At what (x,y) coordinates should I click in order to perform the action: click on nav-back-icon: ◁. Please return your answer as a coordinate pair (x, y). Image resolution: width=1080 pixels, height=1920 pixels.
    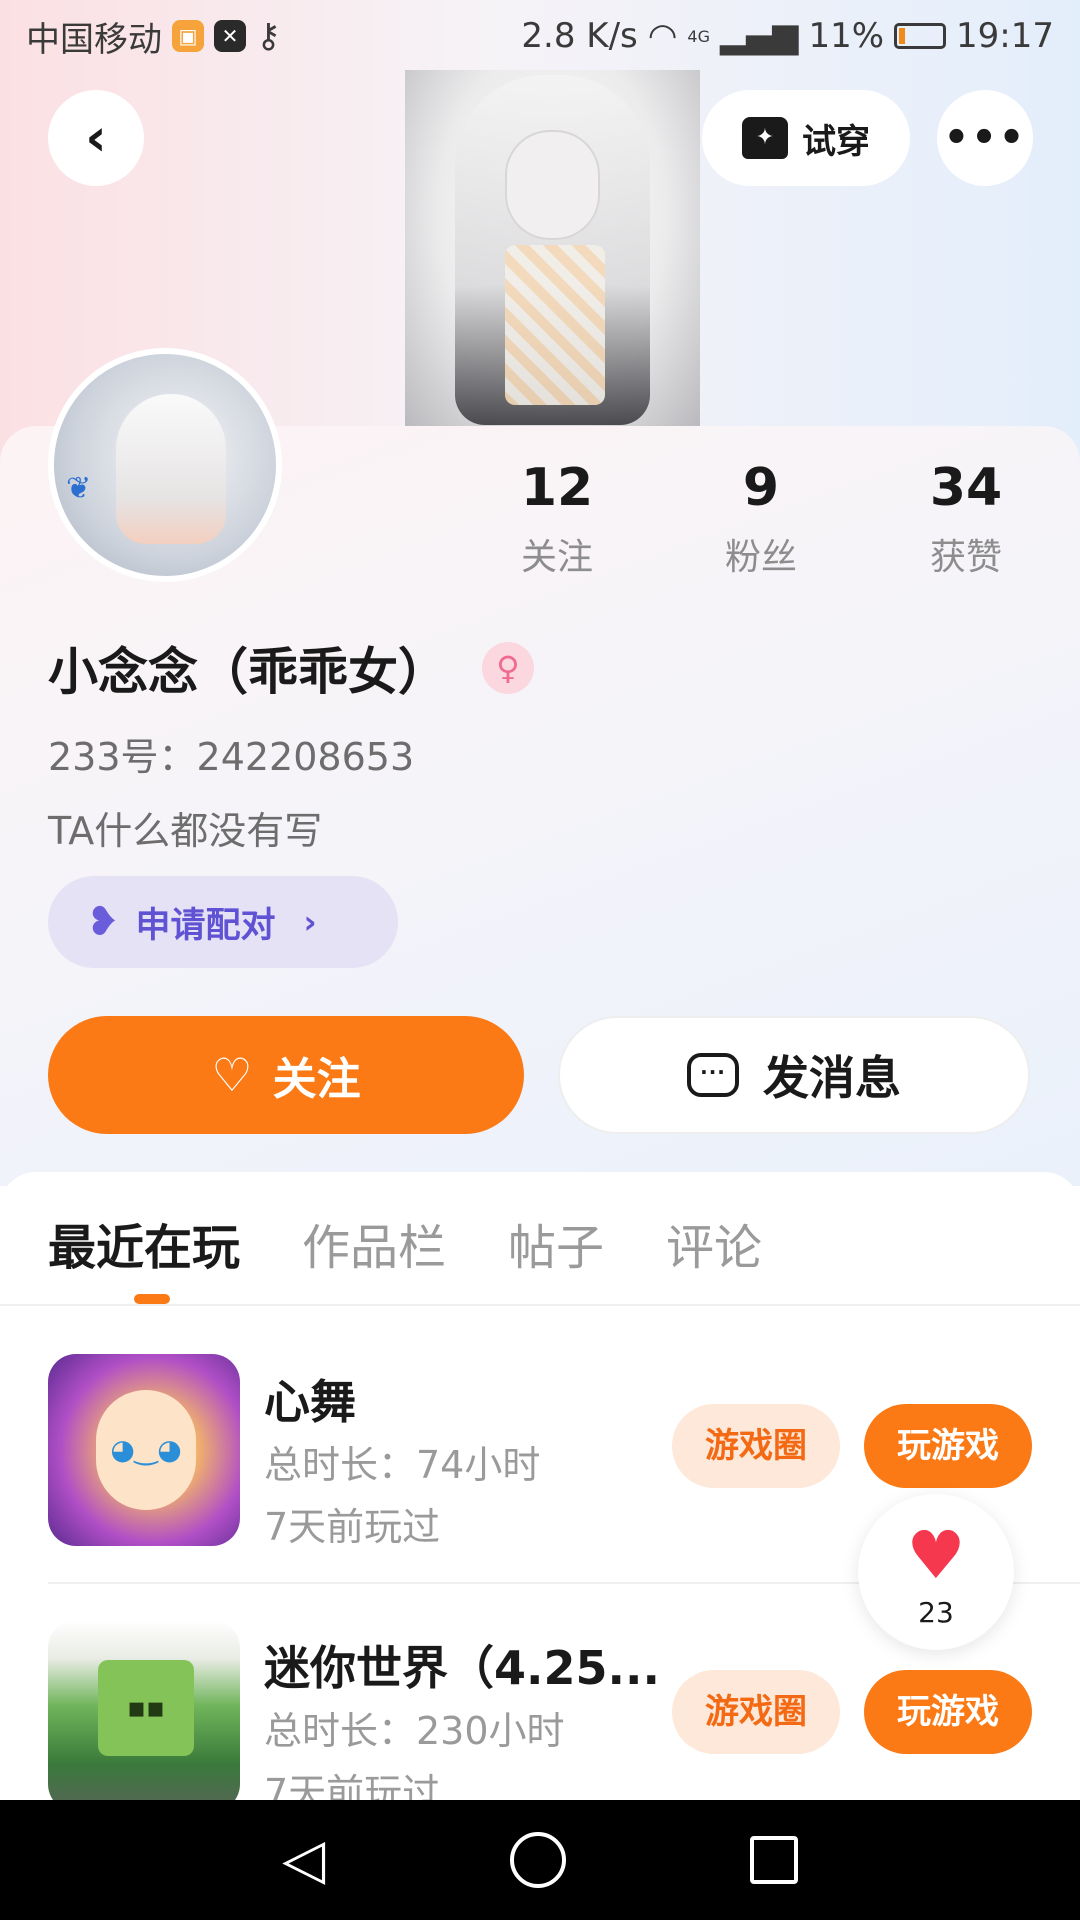
    Looking at the image, I should click on (303, 1860).